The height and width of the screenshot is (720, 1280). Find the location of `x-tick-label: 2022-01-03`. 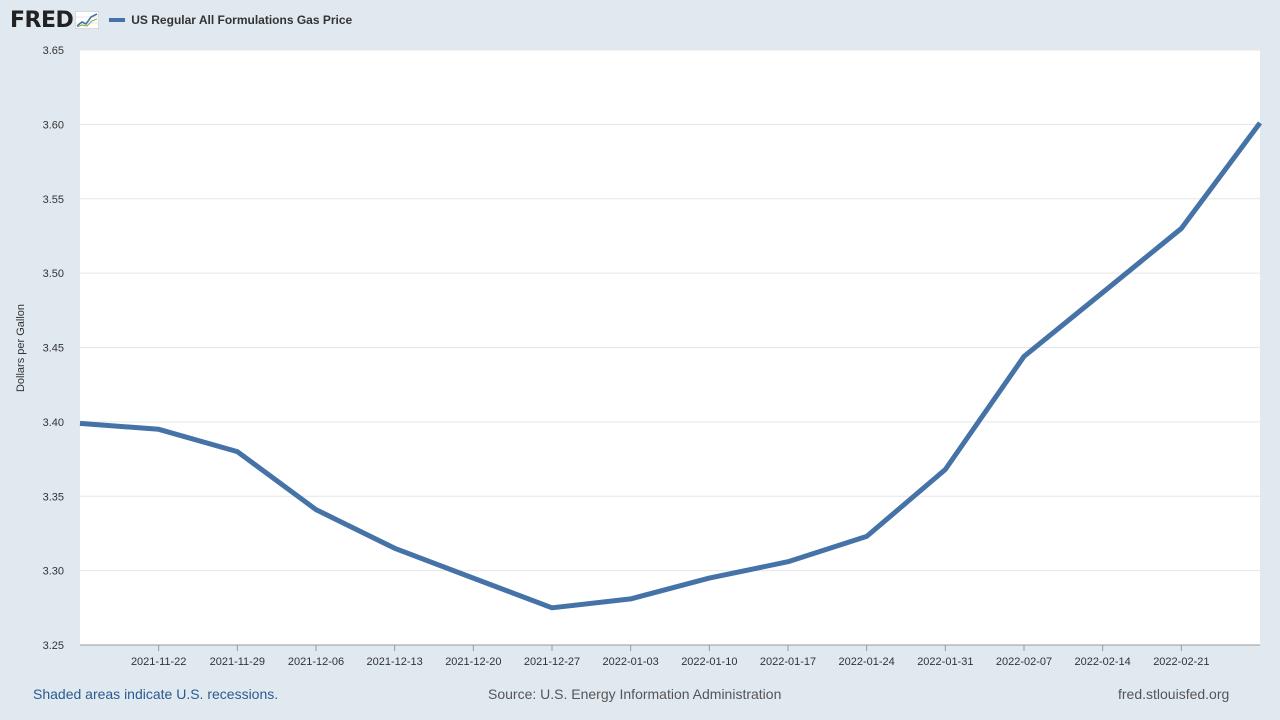

x-tick-label: 2022-01-03 is located at coordinates (631, 662).